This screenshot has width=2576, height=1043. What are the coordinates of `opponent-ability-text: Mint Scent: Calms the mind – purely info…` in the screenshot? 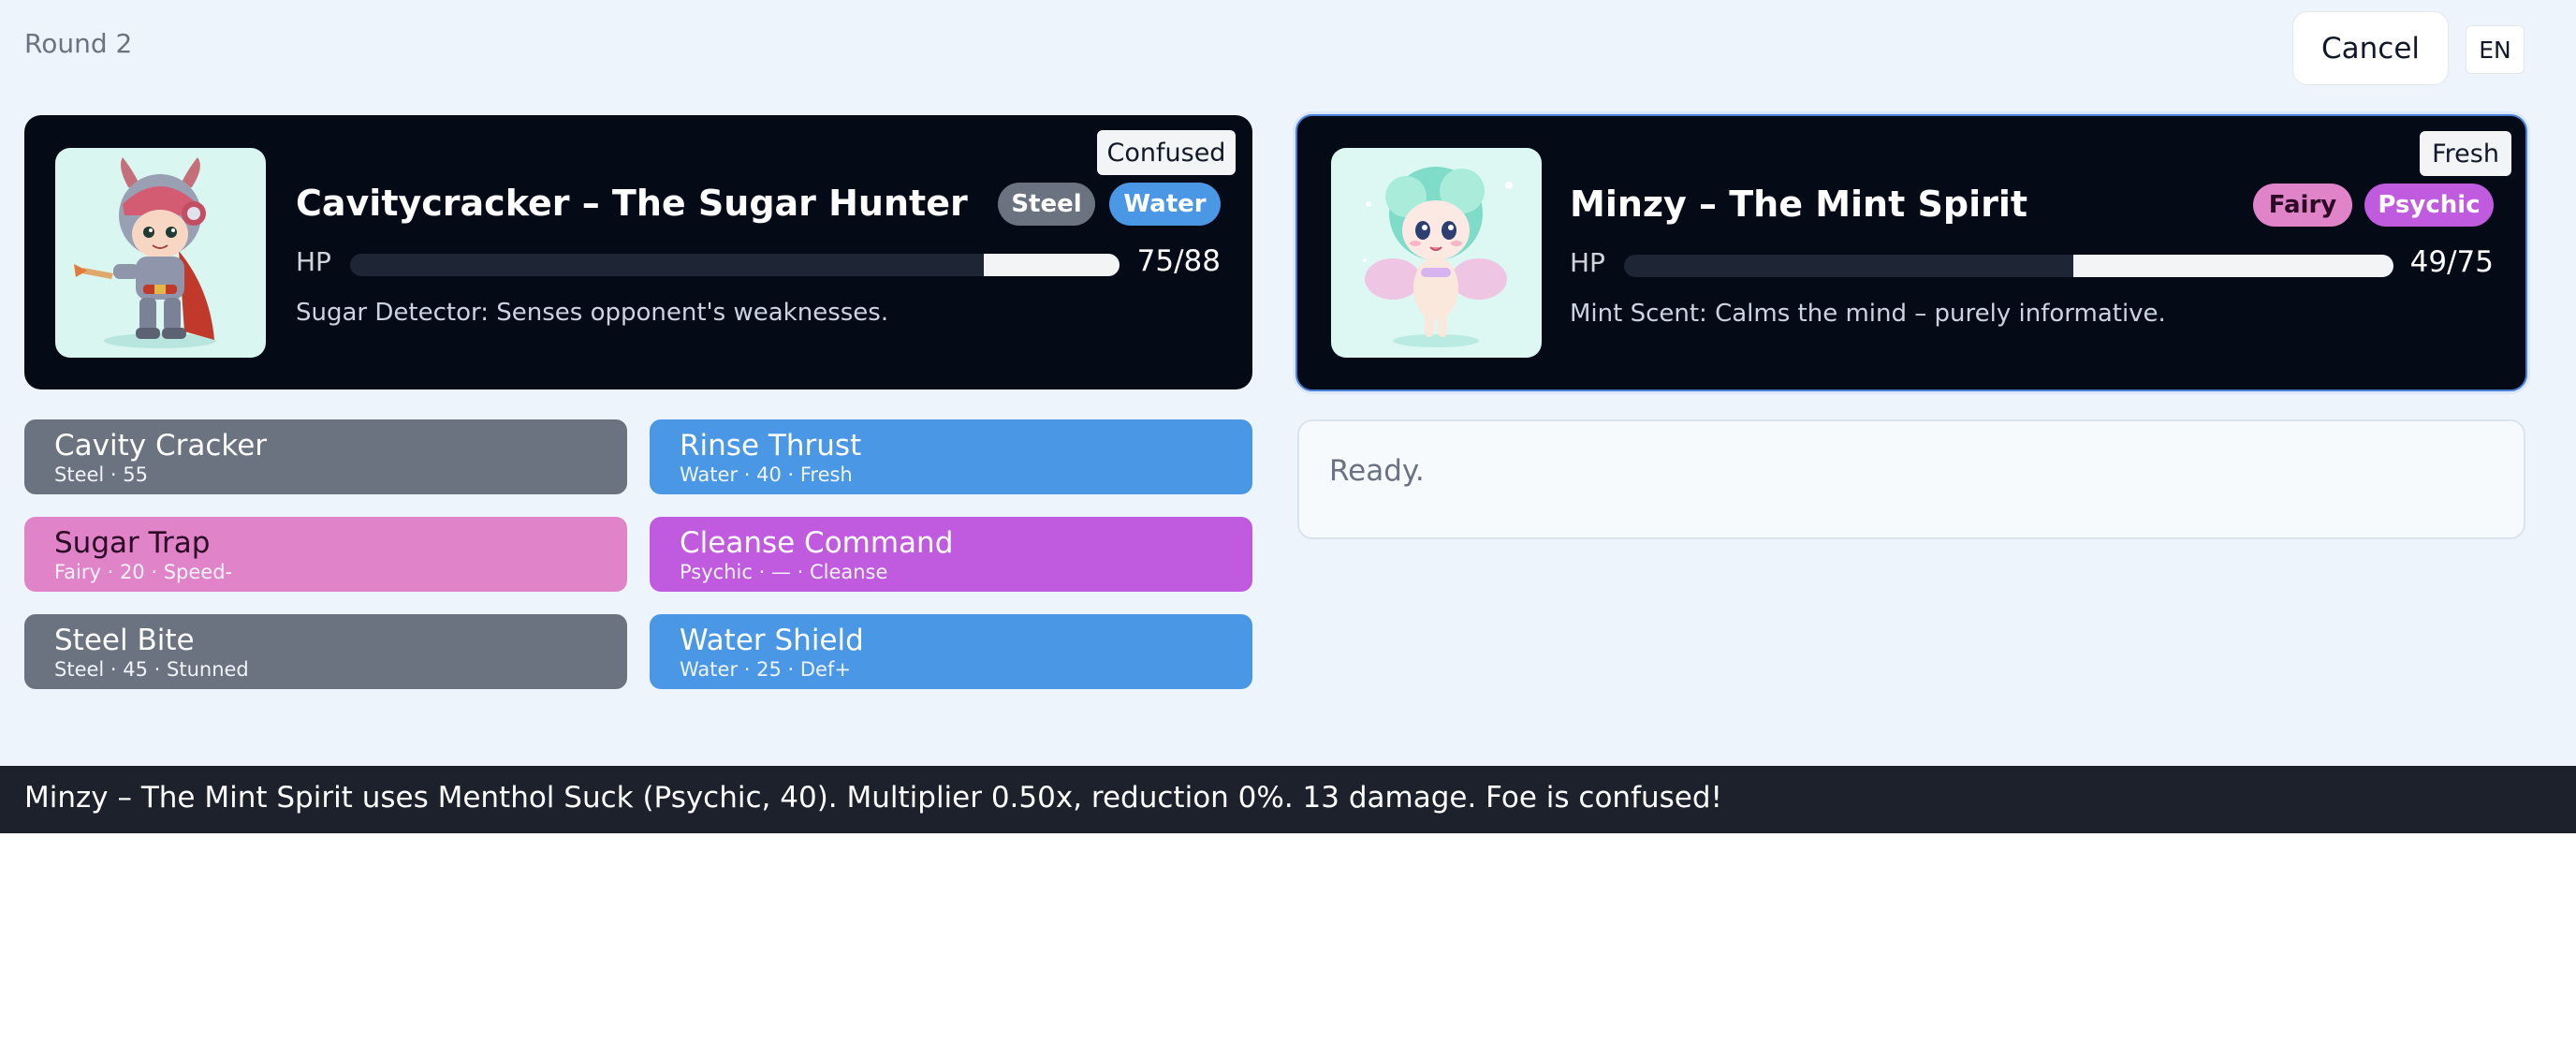 It's located at (1868, 314).